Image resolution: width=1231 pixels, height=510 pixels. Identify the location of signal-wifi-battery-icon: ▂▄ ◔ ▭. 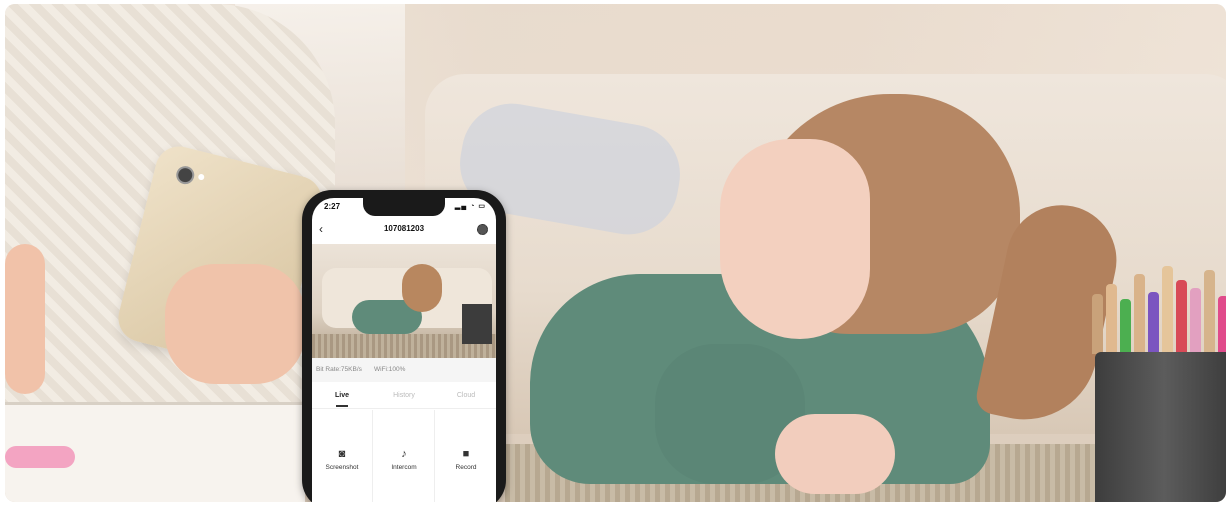
(470, 206).